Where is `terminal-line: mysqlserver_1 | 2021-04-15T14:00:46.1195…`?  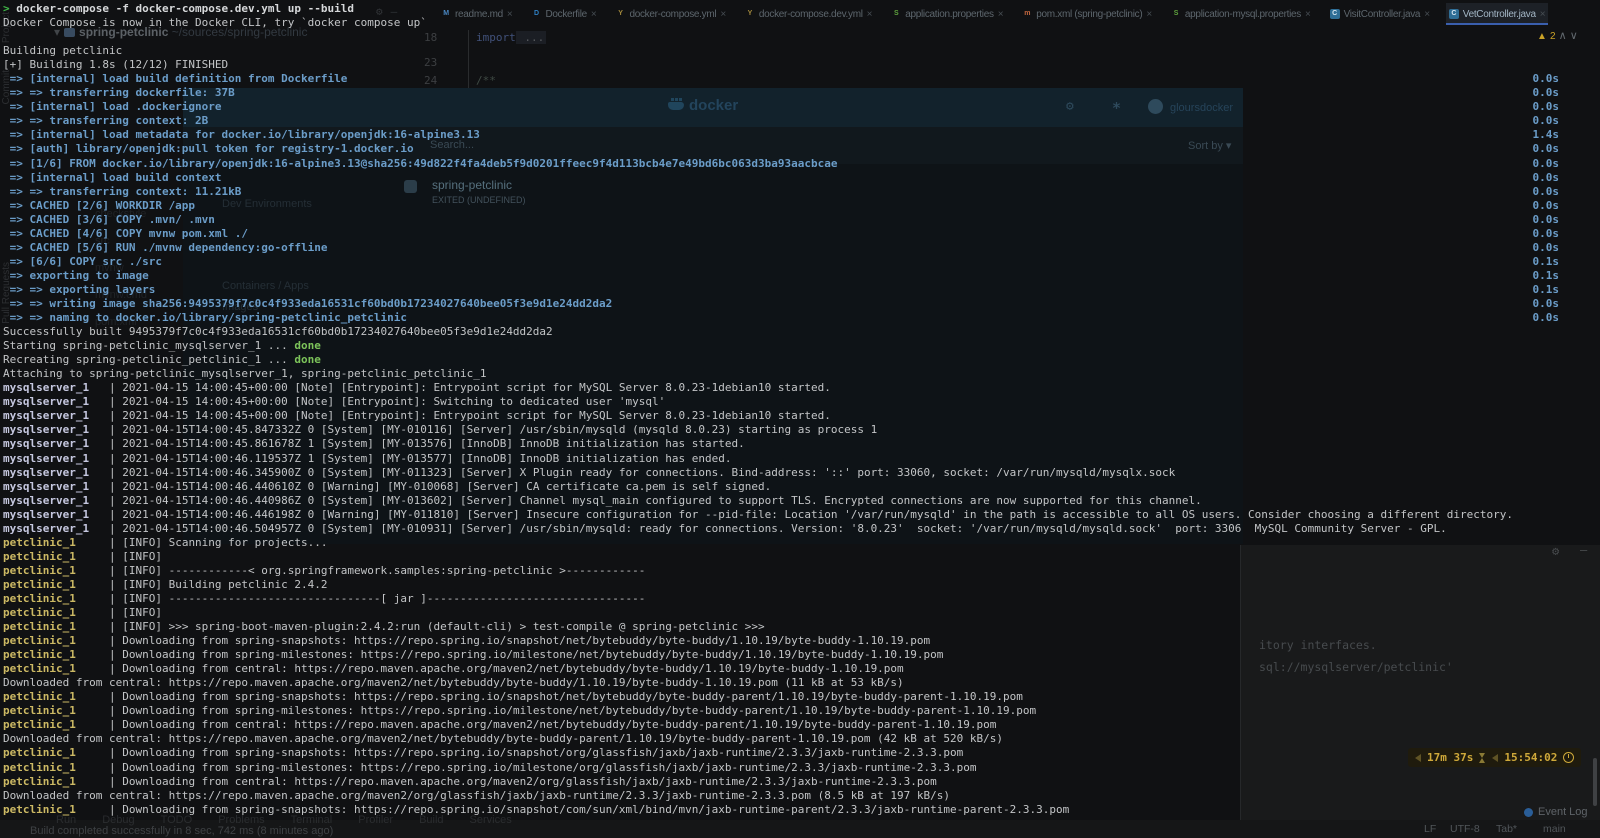
terminal-line: mysqlserver_1 | 2021-04-15T14:00:46.1195… is located at coordinates (801, 459).